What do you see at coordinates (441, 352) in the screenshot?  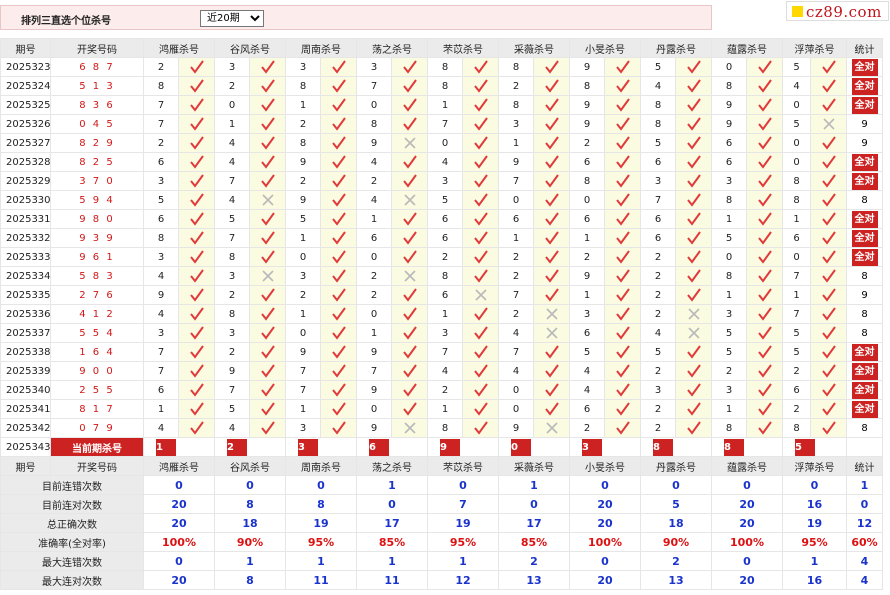 I see `table-row: 2025338 1 6 4 7 2 9 9 7 7 5 5 5 5 全对` at bounding box center [441, 352].